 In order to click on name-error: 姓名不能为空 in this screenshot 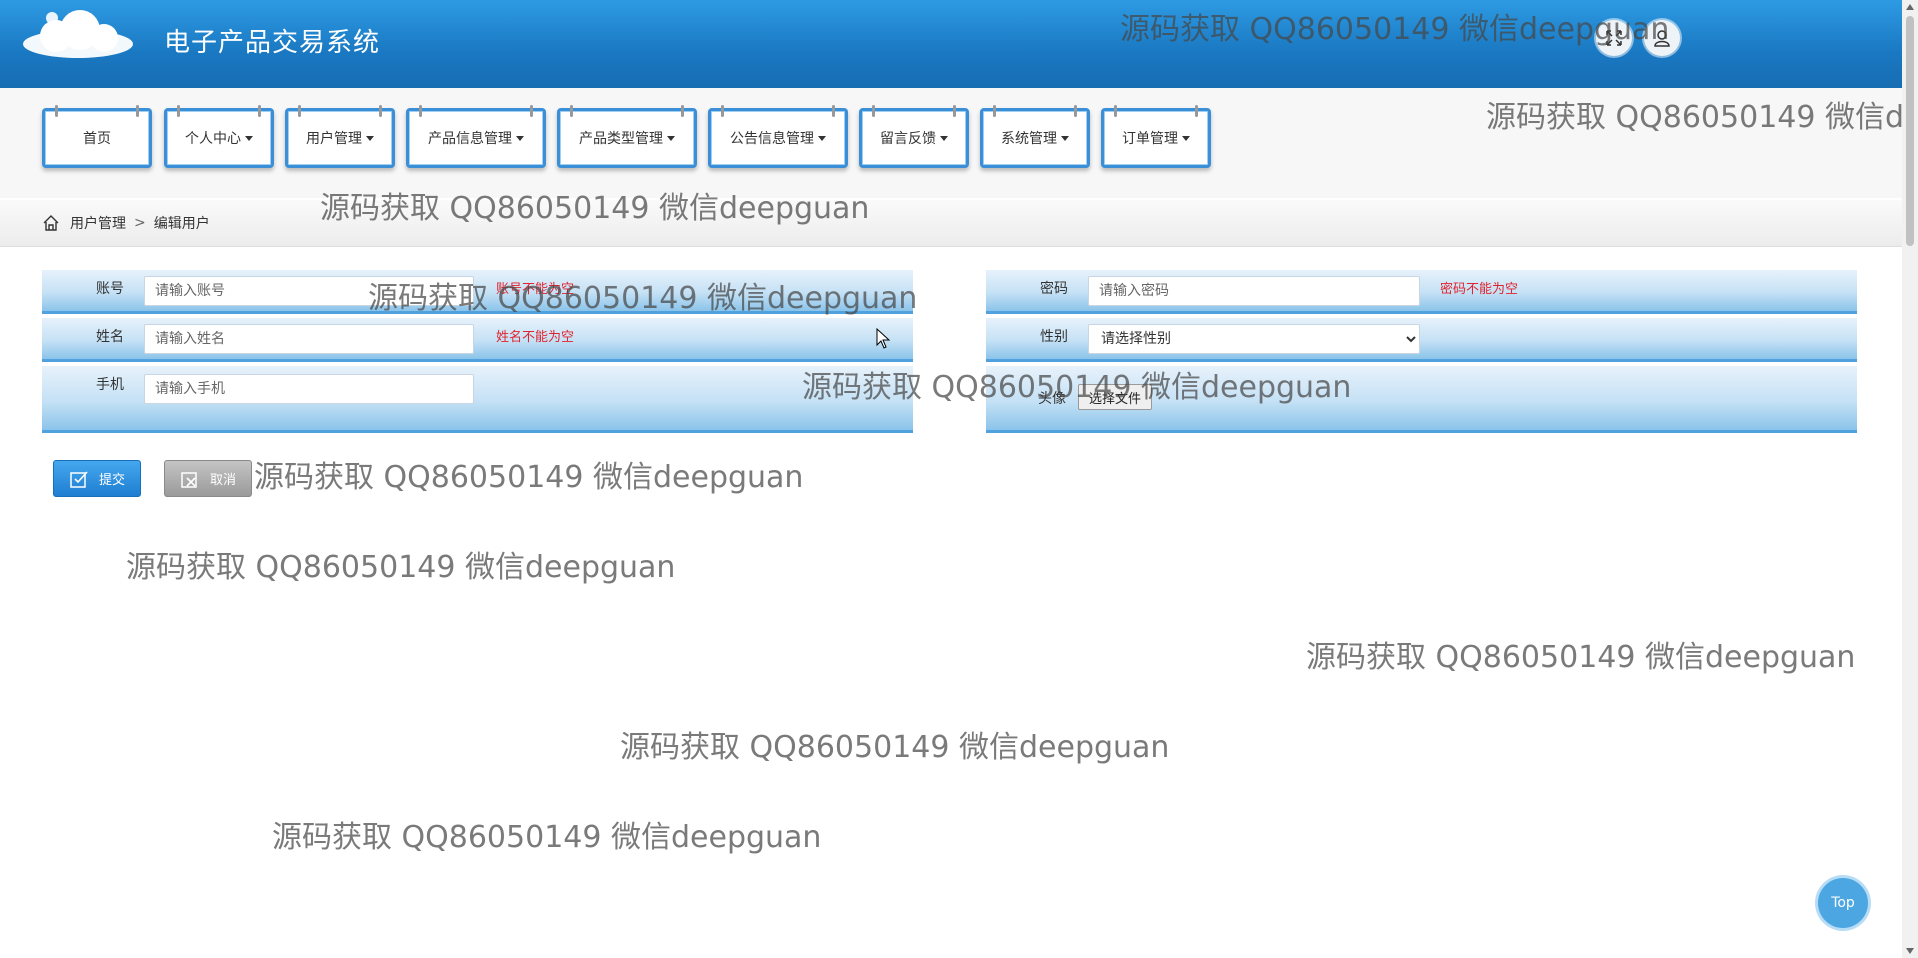, I will do `click(535, 337)`.